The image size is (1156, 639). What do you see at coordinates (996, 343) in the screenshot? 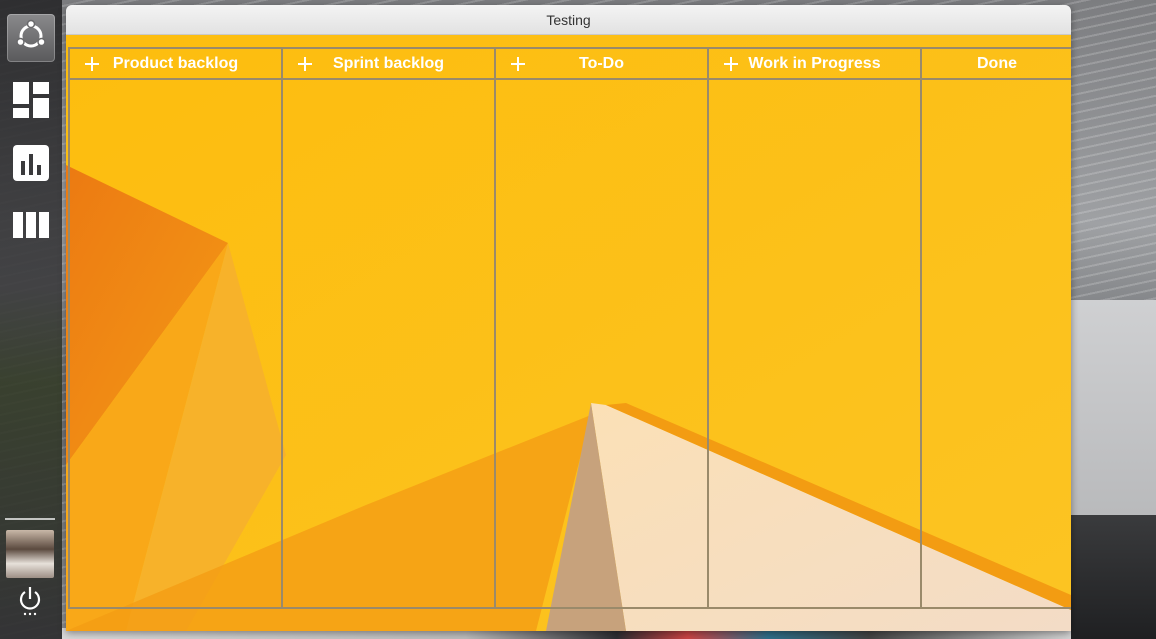
I see `column-body` at bounding box center [996, 343].